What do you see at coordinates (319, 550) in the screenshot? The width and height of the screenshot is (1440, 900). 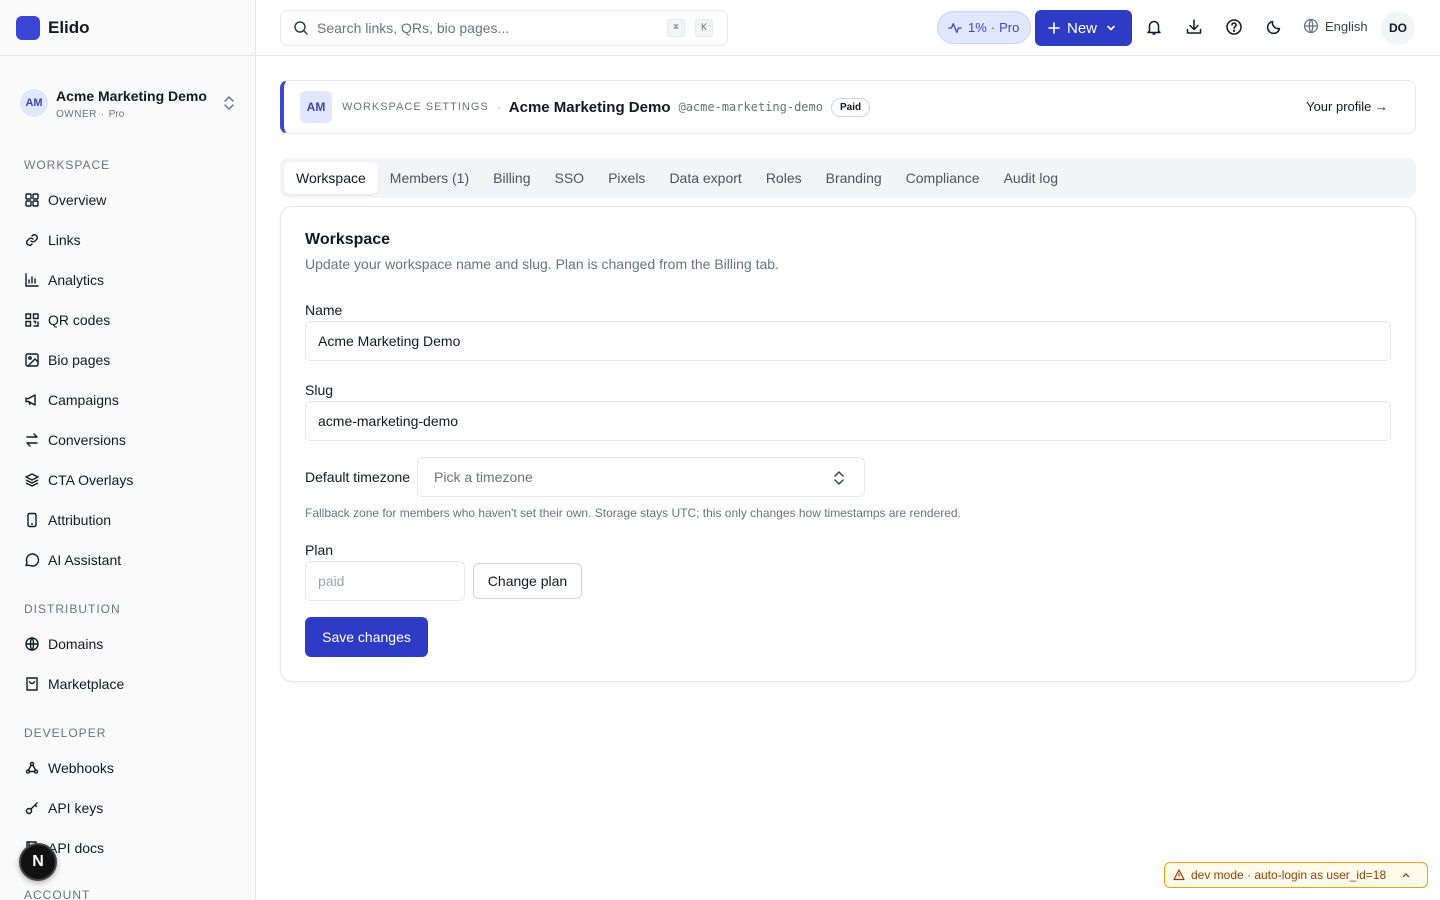 I see `plan-label: Plan` at bounding box center [319, 550].